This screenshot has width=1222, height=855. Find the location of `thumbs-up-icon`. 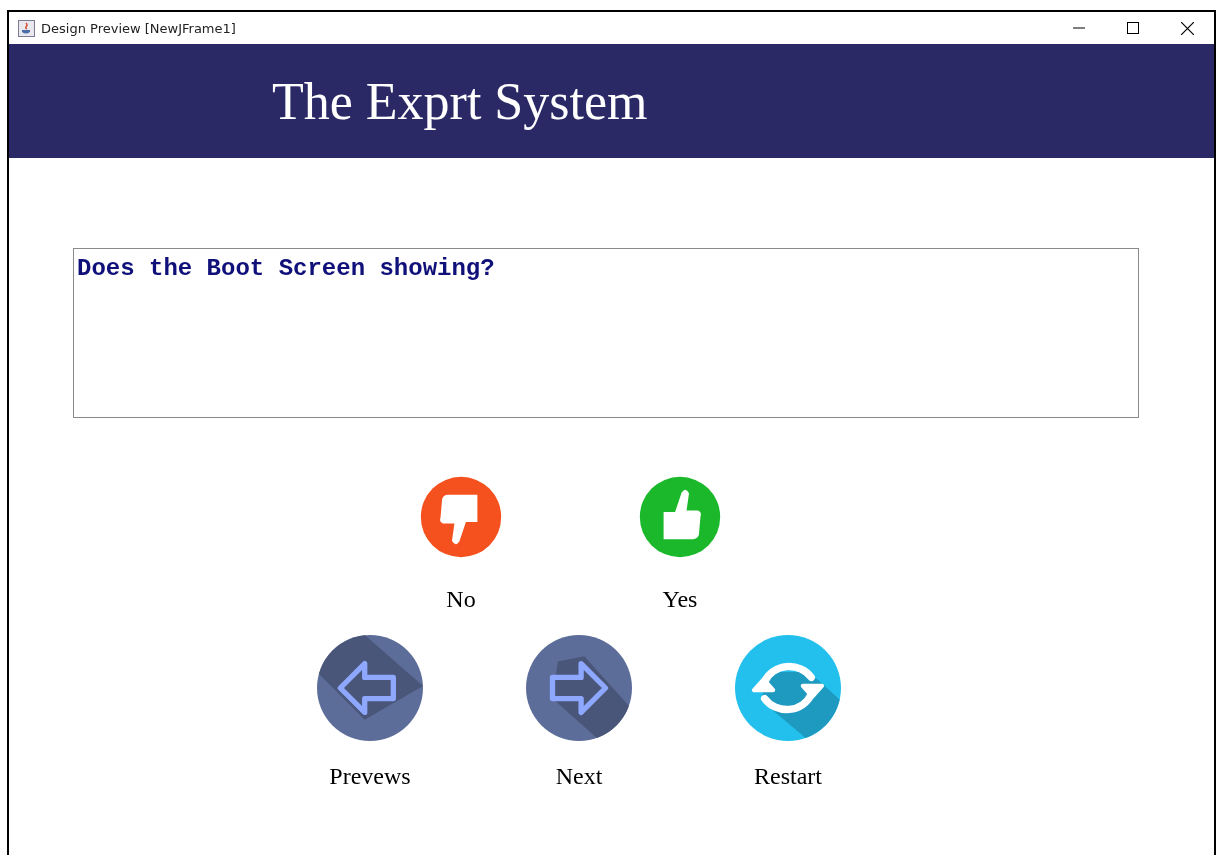

thumbs-up-icon is located at coordinates (680, 517).